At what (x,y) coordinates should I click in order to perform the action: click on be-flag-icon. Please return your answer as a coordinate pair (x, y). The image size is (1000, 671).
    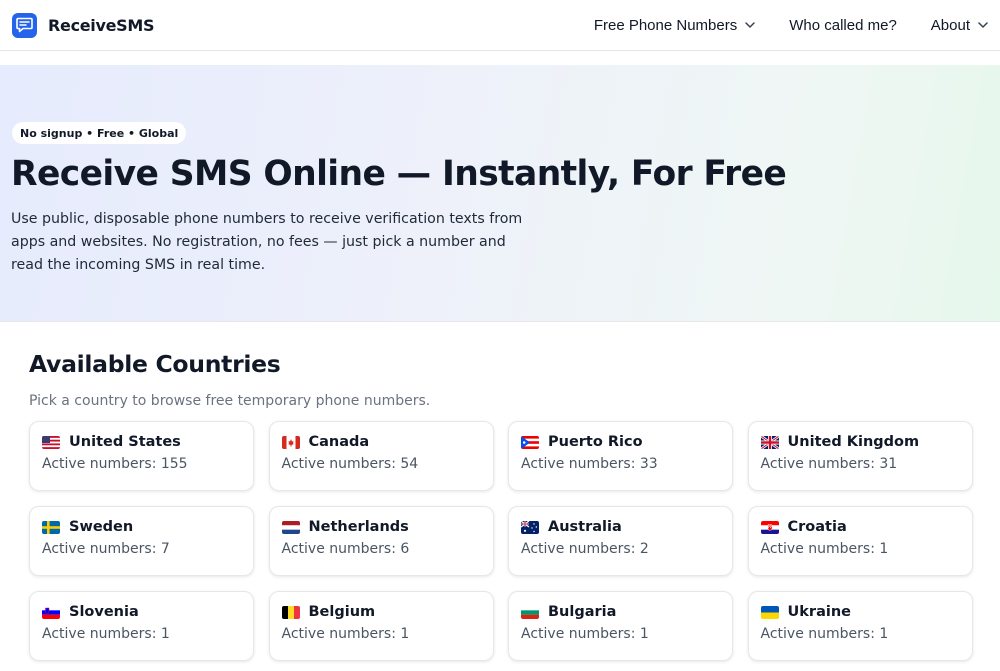
    Looking at the image, I should click on (290, 612).